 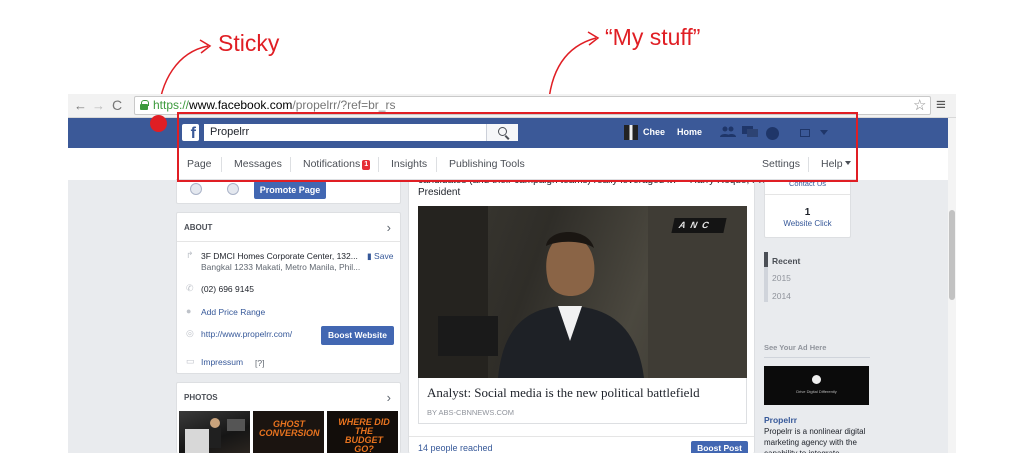 I want to click on photo-thumbnail, so click(x=214, y=432).